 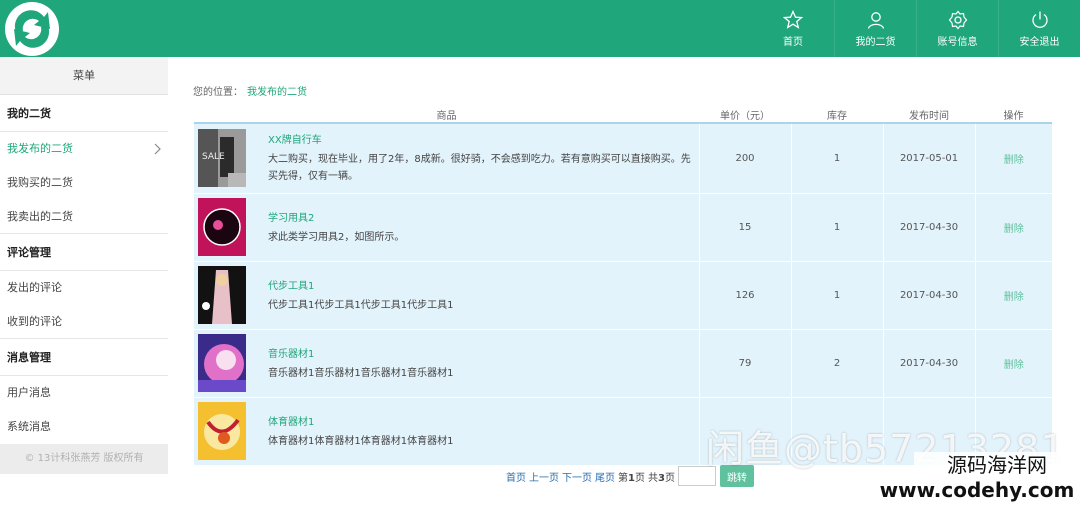 I want to click on pager-total-number: 3, so click(x=661, y=478).